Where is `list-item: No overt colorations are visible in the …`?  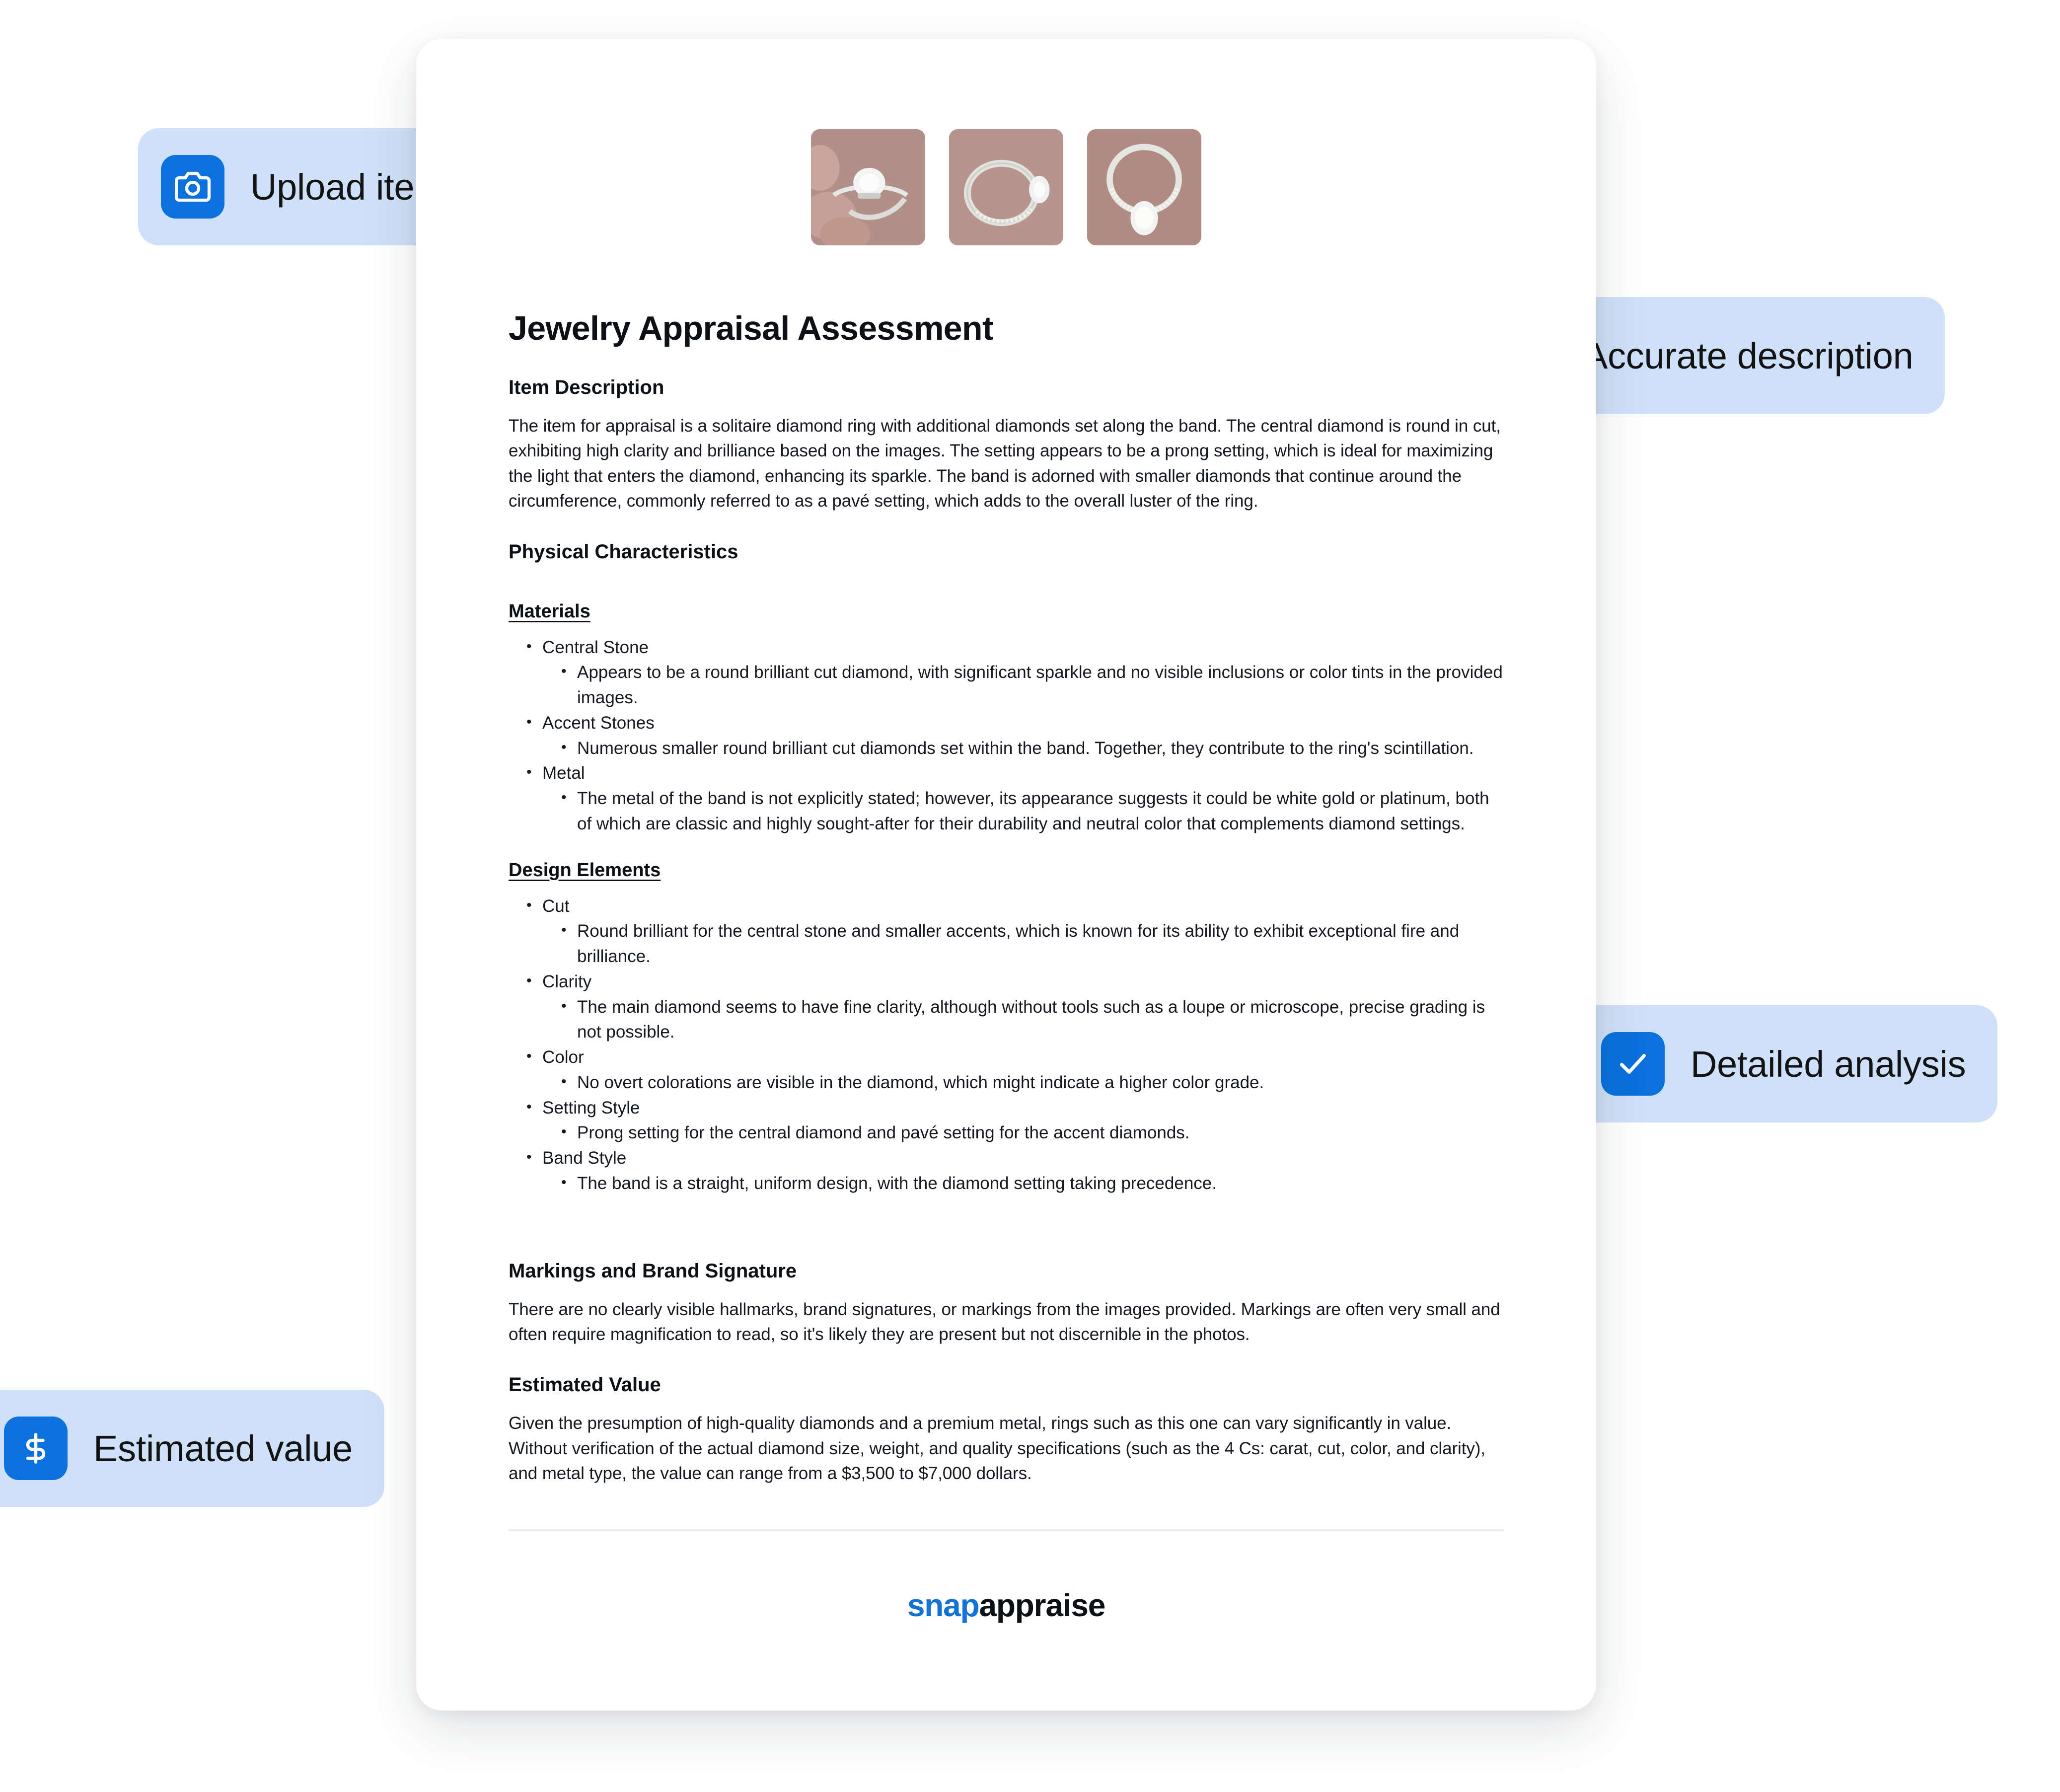 list-item: No overt colorations are visible in the … is located at coordinates (1032, 1083).